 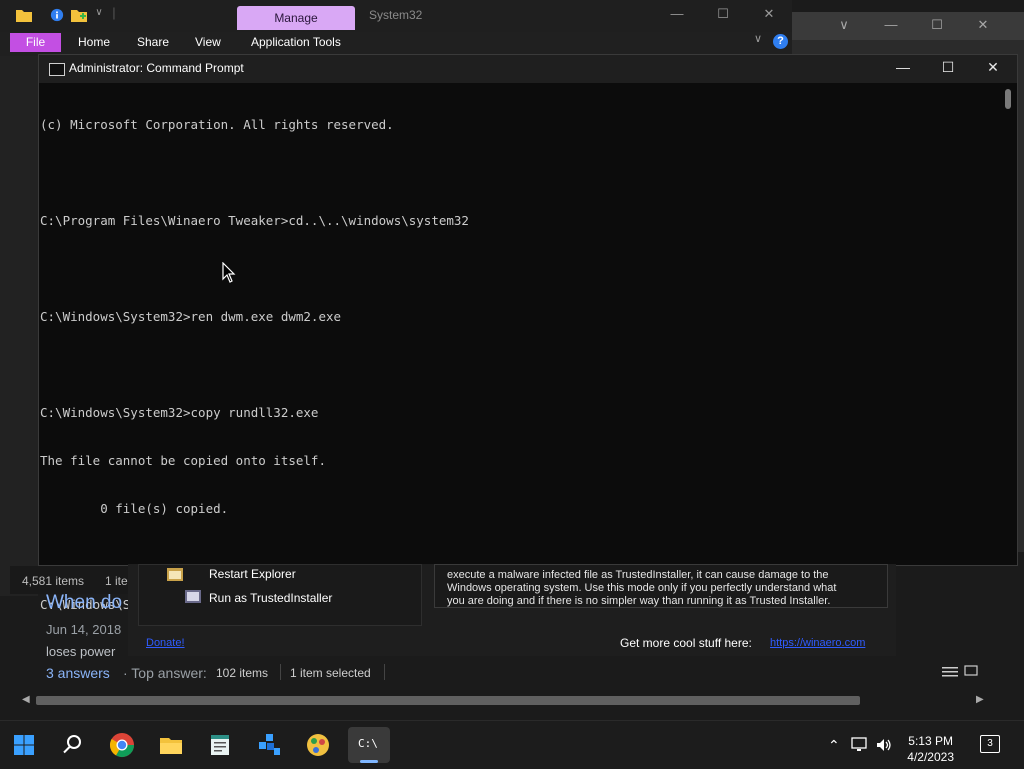 I want to click on clock-date: 4/2/2023, so click(x=926, y=757).